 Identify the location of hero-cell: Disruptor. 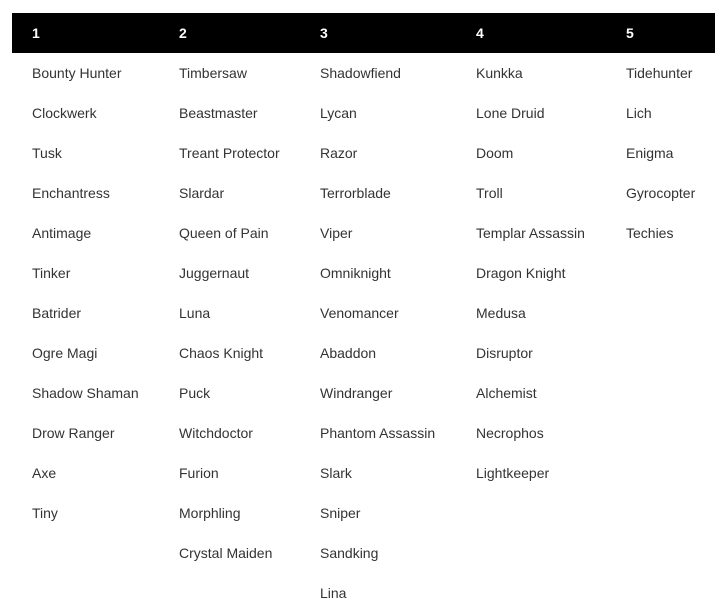
(504, 353).